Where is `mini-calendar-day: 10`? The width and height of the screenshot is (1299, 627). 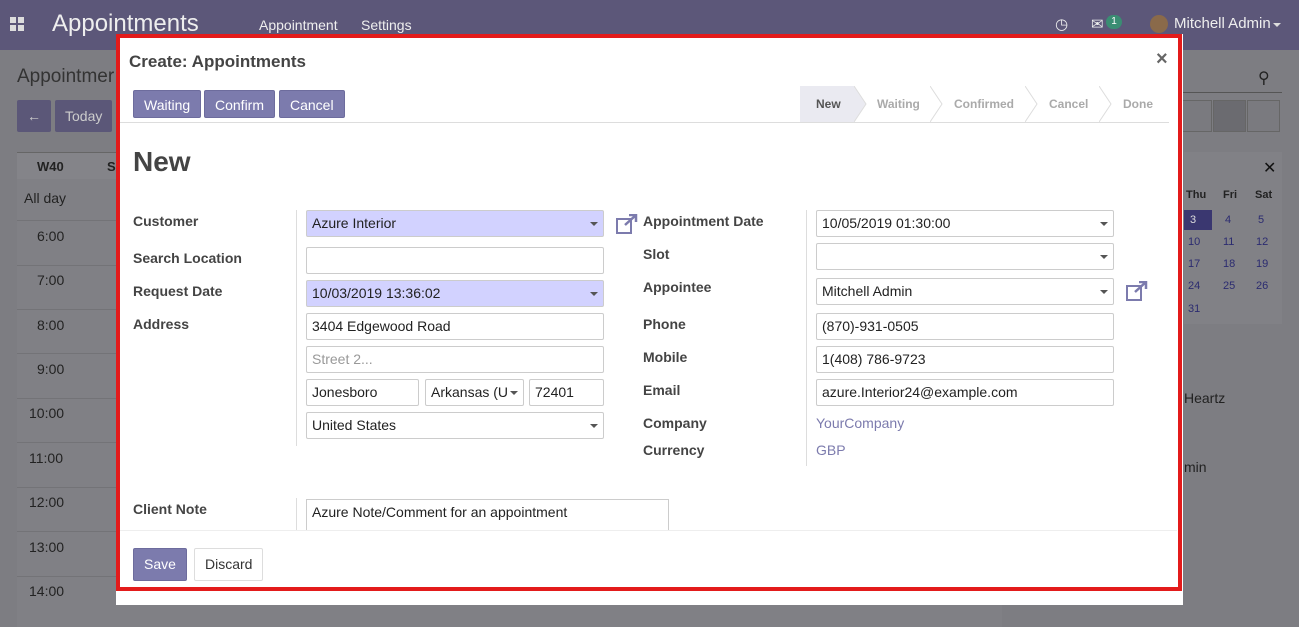
mini-calendar-day: 10 is located at coordinates (1194, 242).